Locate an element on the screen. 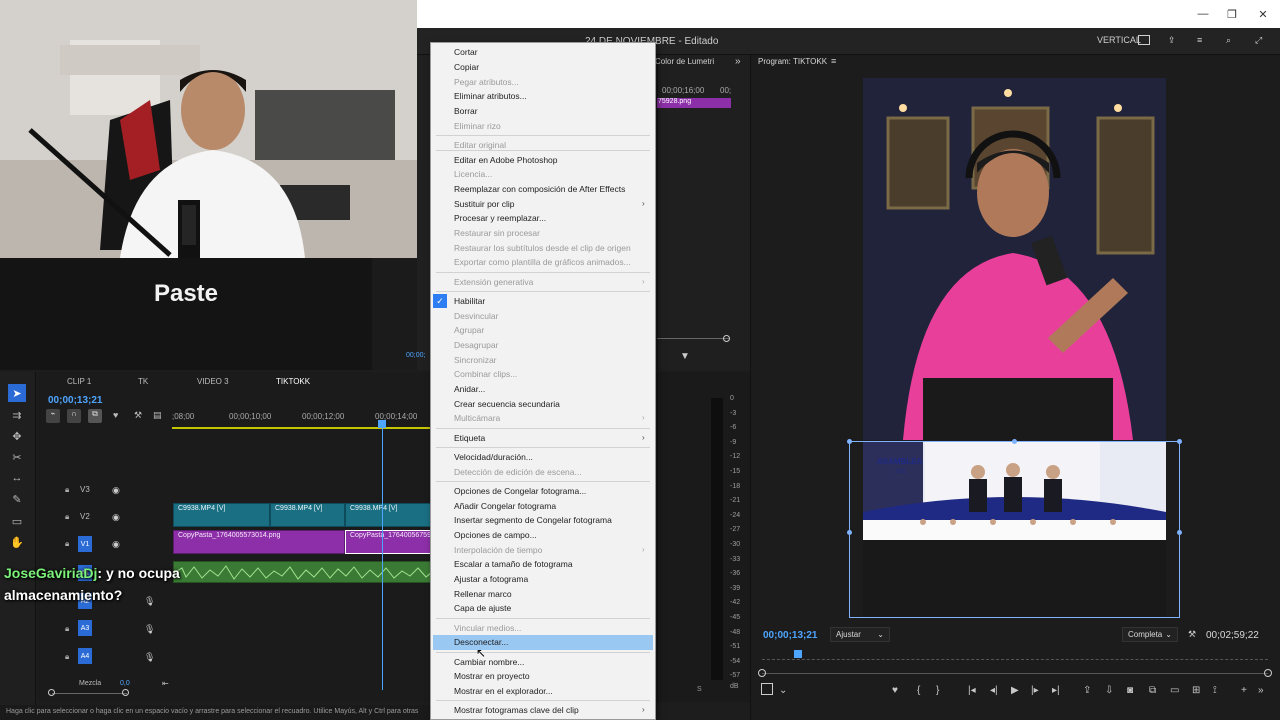 The width and height of the screenshot is (1280, 720). track-v2: V2 is located at coordinates (85, 516).